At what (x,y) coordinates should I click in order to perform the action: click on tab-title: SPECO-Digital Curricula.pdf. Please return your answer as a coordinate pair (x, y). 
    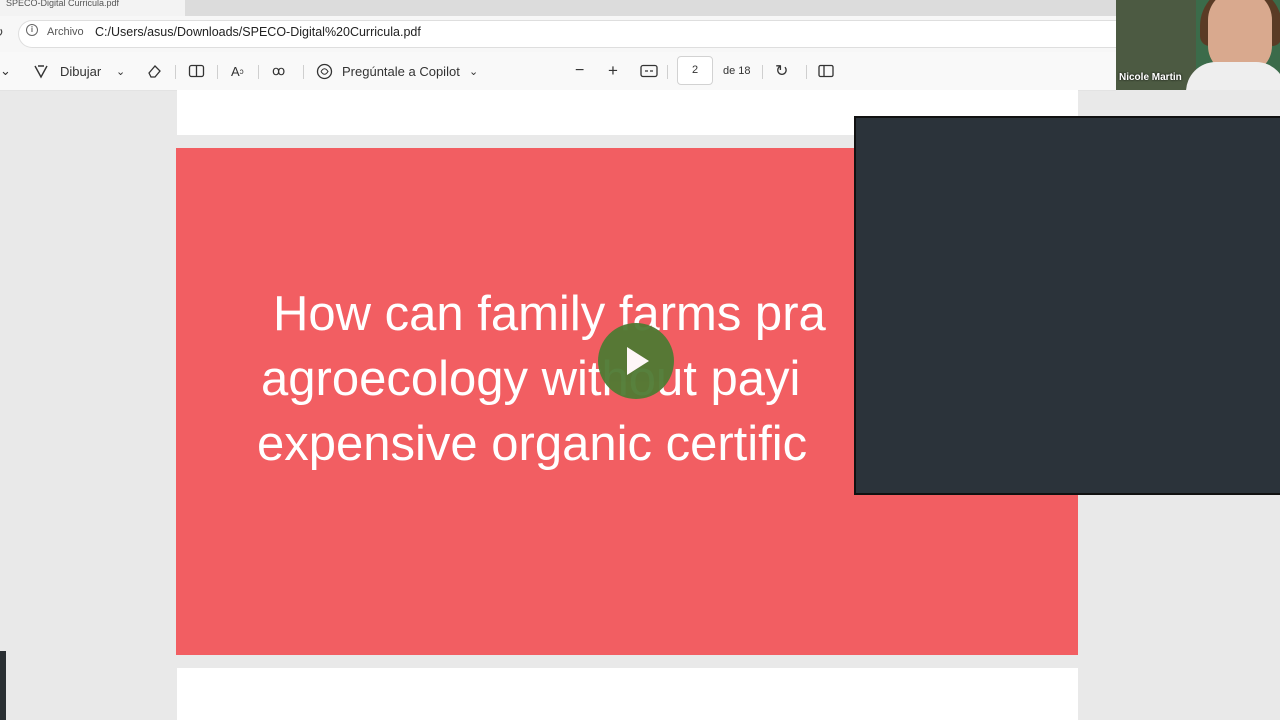
    Looking at the image, I should click on (63, 4).